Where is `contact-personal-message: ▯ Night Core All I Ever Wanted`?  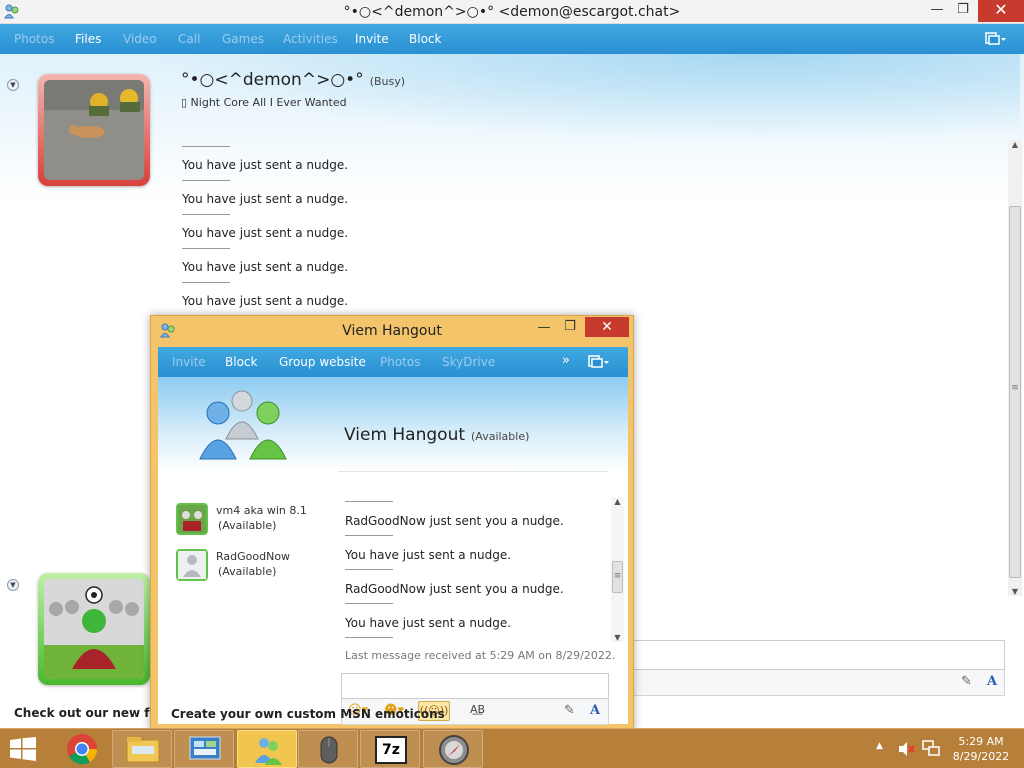
contact-personal-message: ▯ Night Core All I Ever Wanted is located at coordinates (264, 102).